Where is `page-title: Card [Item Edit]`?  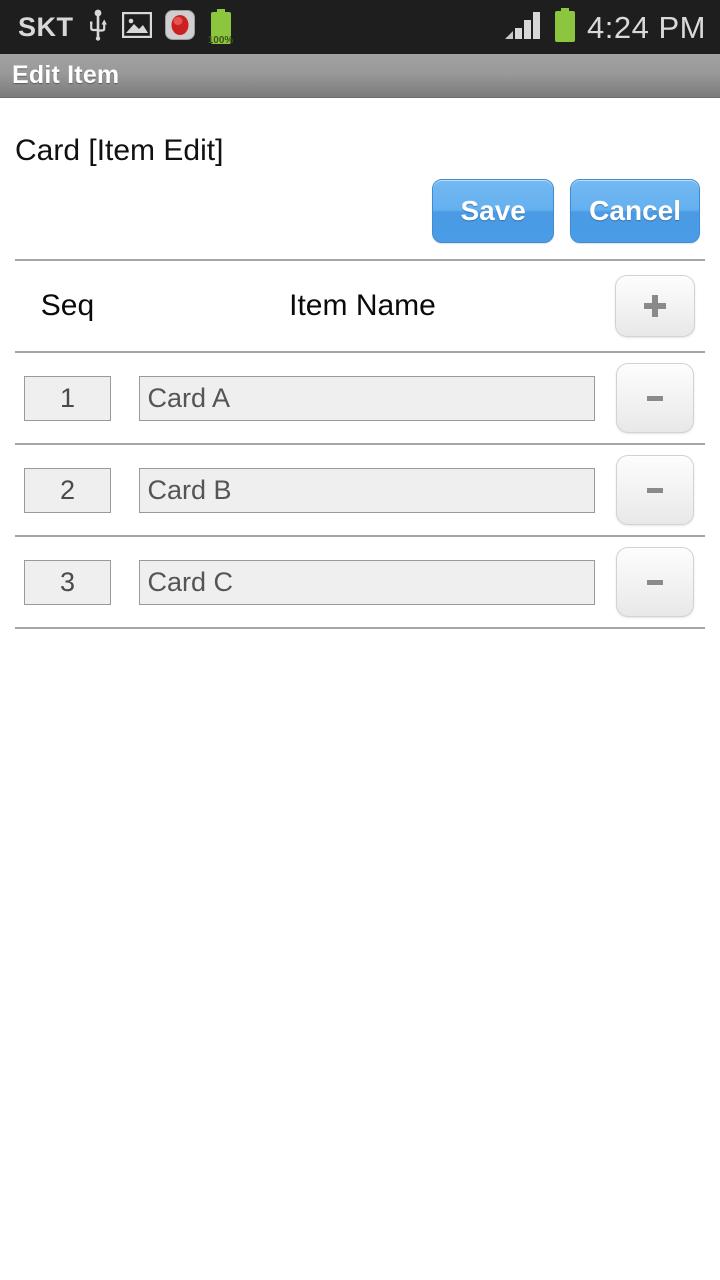 page-title: Card [Item Edit] is located at coordinates (119, 150).